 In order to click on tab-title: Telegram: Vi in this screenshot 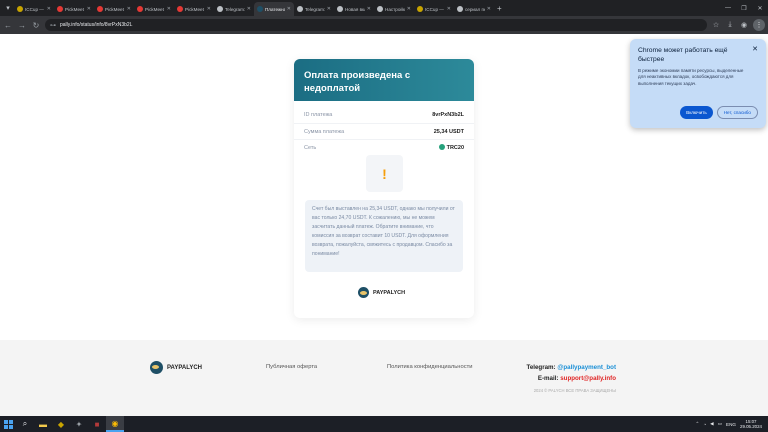, I will do `click(235, 9)`.